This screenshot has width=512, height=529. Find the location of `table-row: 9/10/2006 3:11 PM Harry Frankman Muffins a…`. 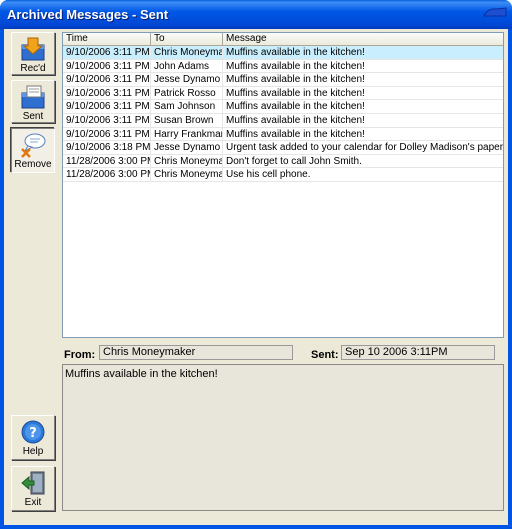

table-row: 9/10/2006 3:11 PM Harry Frankman Muffins a… is located at coordinates (283, 134).